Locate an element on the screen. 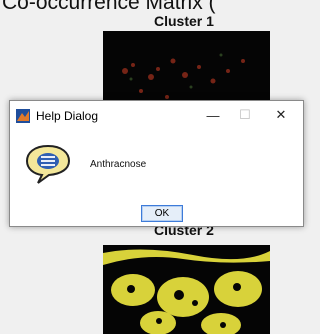 The image size is (320, 334). cluster1-image is located at coordinates (186, 71).